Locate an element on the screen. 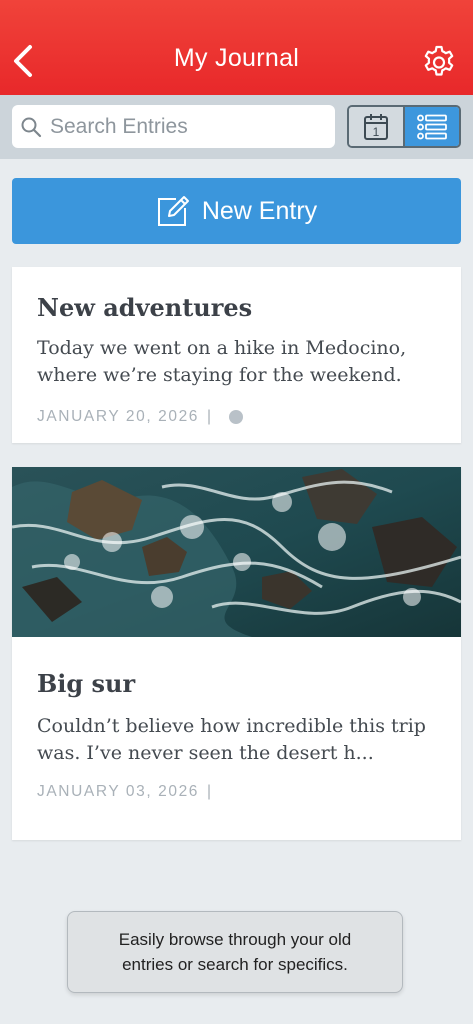 The image size is (473, 1024). list-view-button is located at coordinates (432, 126).